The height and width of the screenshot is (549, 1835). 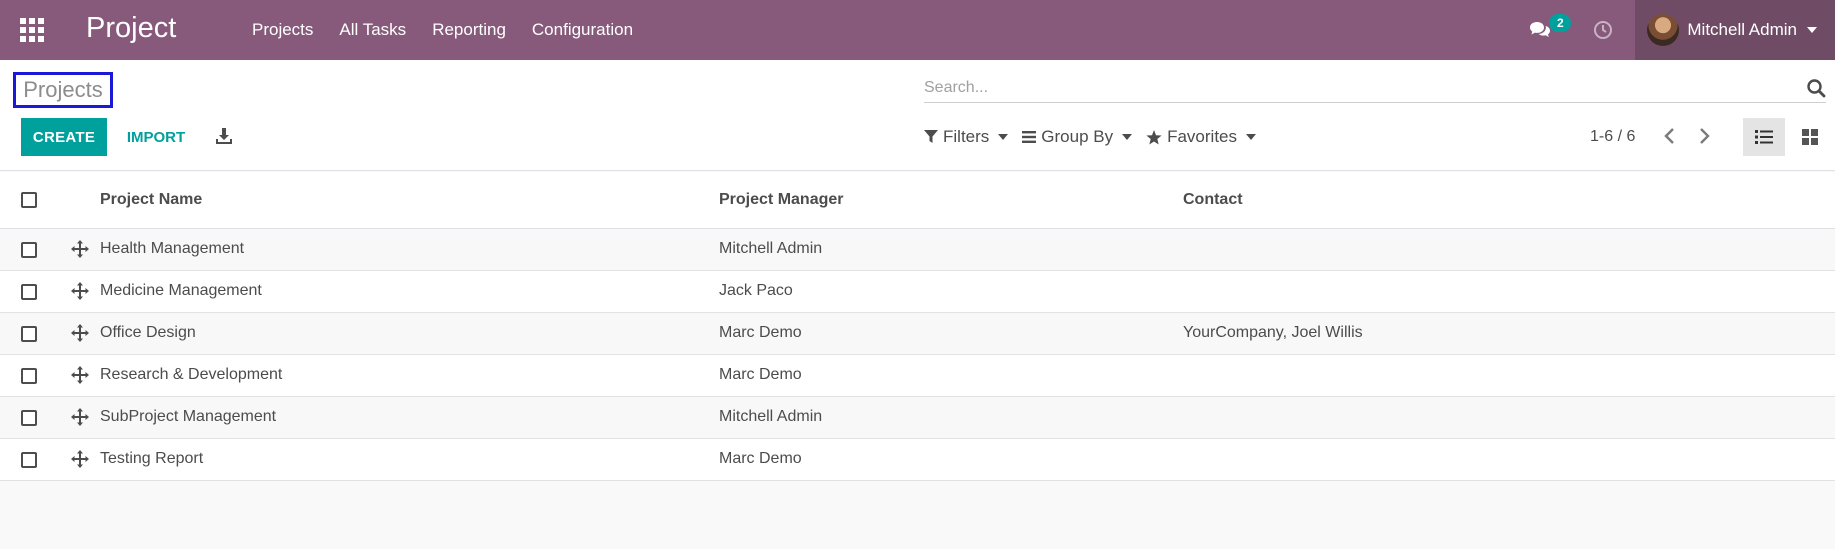 I want to click on filter-icon, so click(x=931, y=136).